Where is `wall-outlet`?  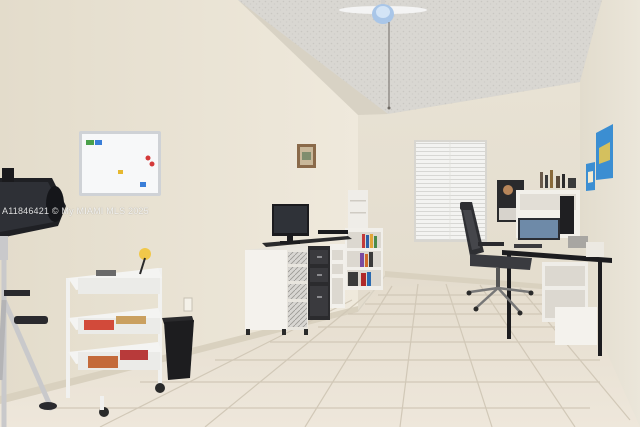
wall-outlet is located at coordinates (188, 304).